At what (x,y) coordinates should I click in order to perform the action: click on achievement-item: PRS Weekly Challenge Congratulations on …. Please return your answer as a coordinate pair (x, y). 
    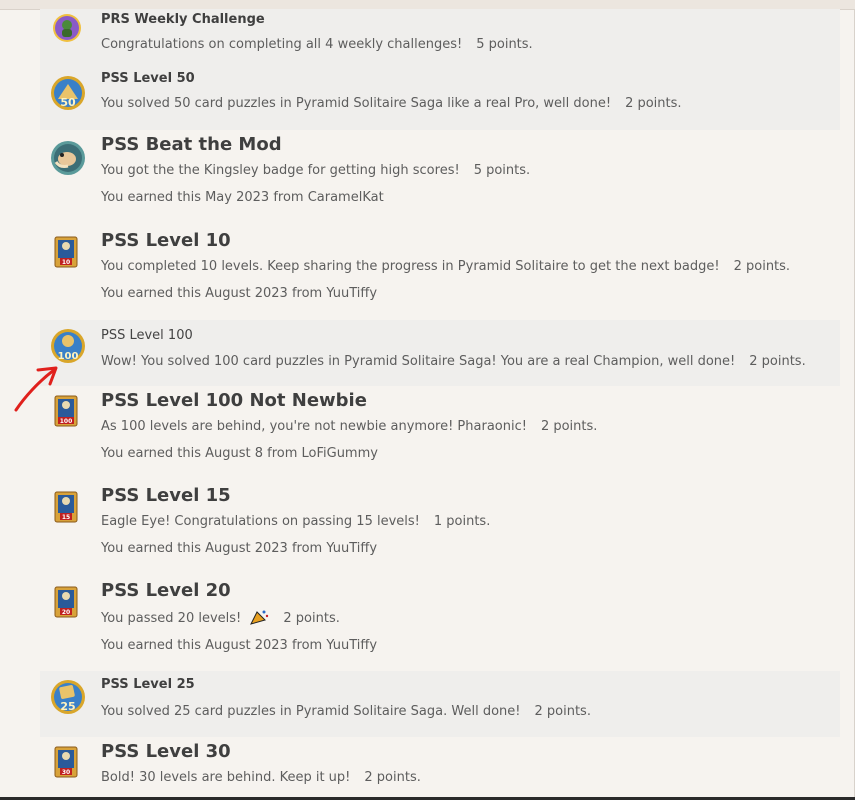
    Looking at the image, I should click on (440, 36).